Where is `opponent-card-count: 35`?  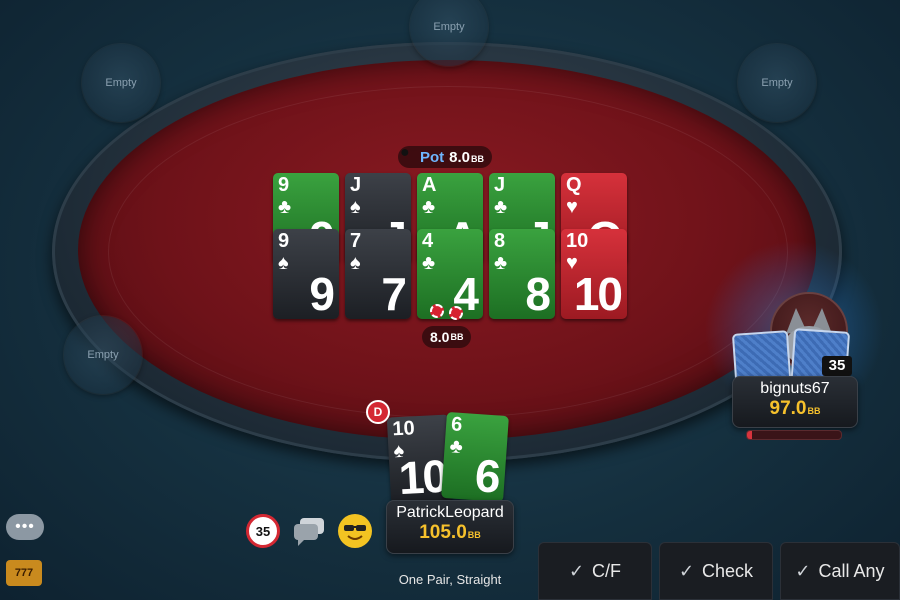 opponent-card-count: 35 is located at coordinates (837, 366).